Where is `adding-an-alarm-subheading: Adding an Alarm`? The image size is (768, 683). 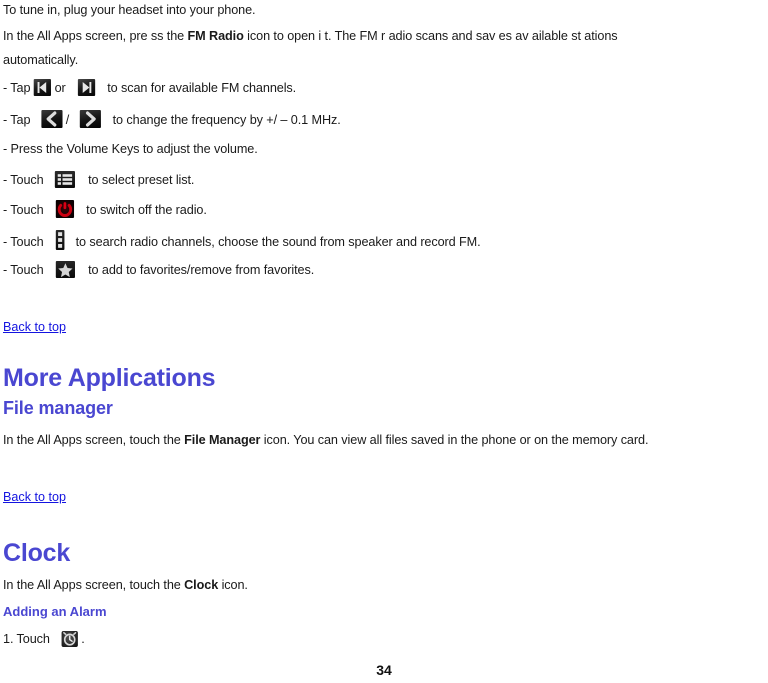
adding-an-alarm-subheading: Adding an Alarm is located at coordinates (55, 611).